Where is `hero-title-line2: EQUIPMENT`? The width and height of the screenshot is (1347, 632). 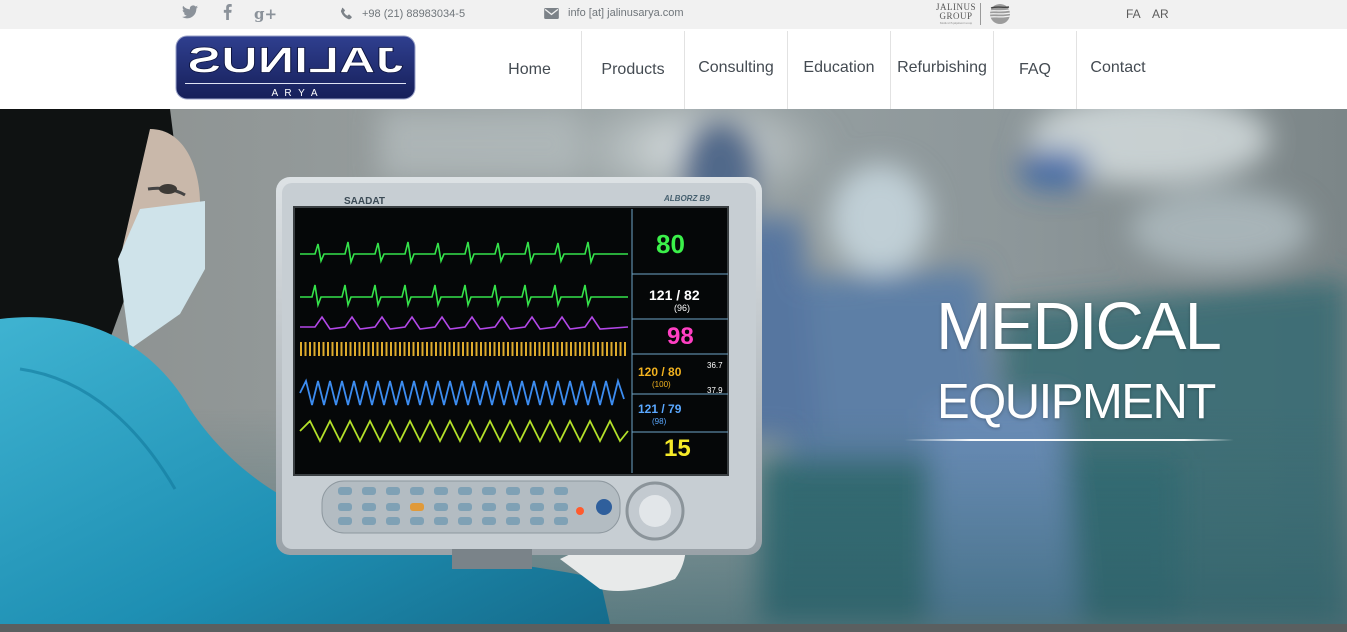 hero-title-line2: EQUIPMENT is located at coordinates (1076, 402).